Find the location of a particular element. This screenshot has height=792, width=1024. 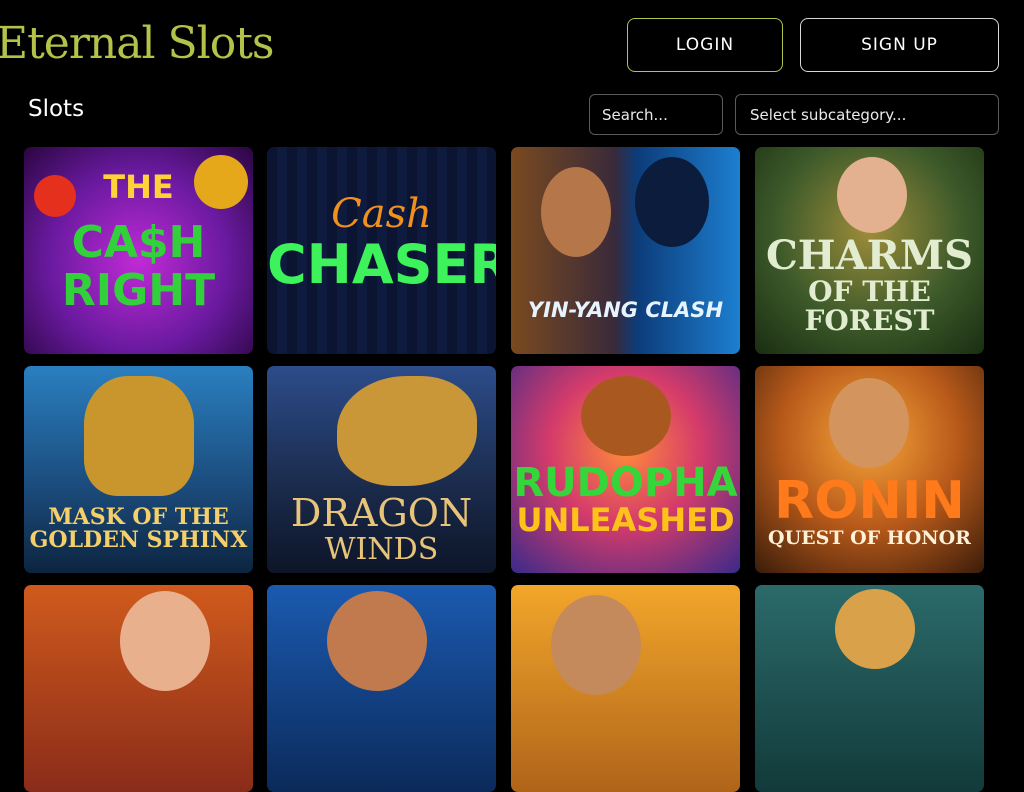

pharaoh-mask-icon is located at coordinates (139, 436).